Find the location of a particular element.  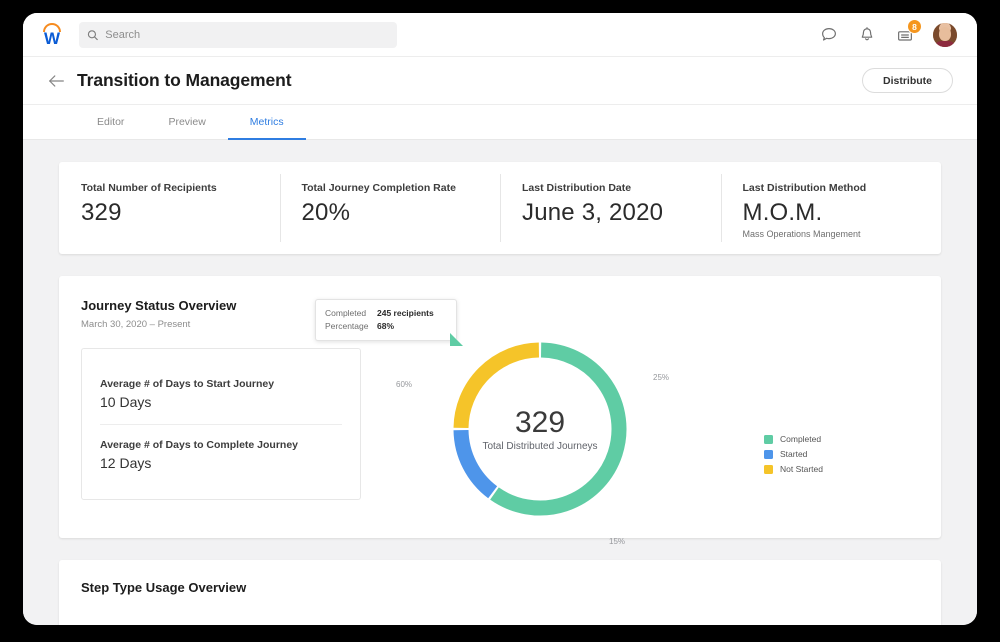

kpi-value: M.O.M. is located at coordinates (782, 212).